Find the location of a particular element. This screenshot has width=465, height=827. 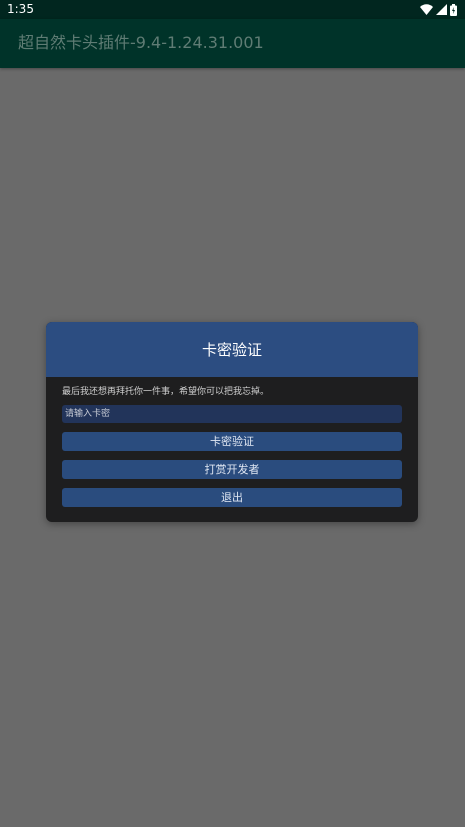

status-icons is located at coordinates (438, 9).